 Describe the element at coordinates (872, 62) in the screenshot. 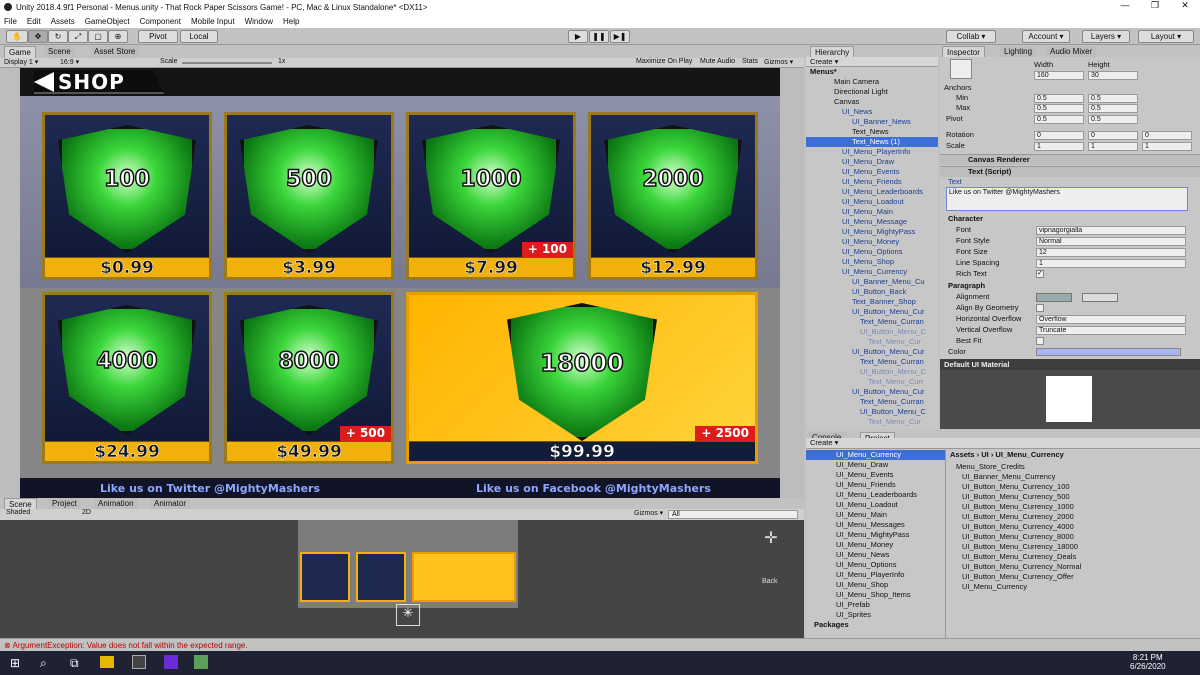

I see `hierarchy-create: Create ▾` at that location.